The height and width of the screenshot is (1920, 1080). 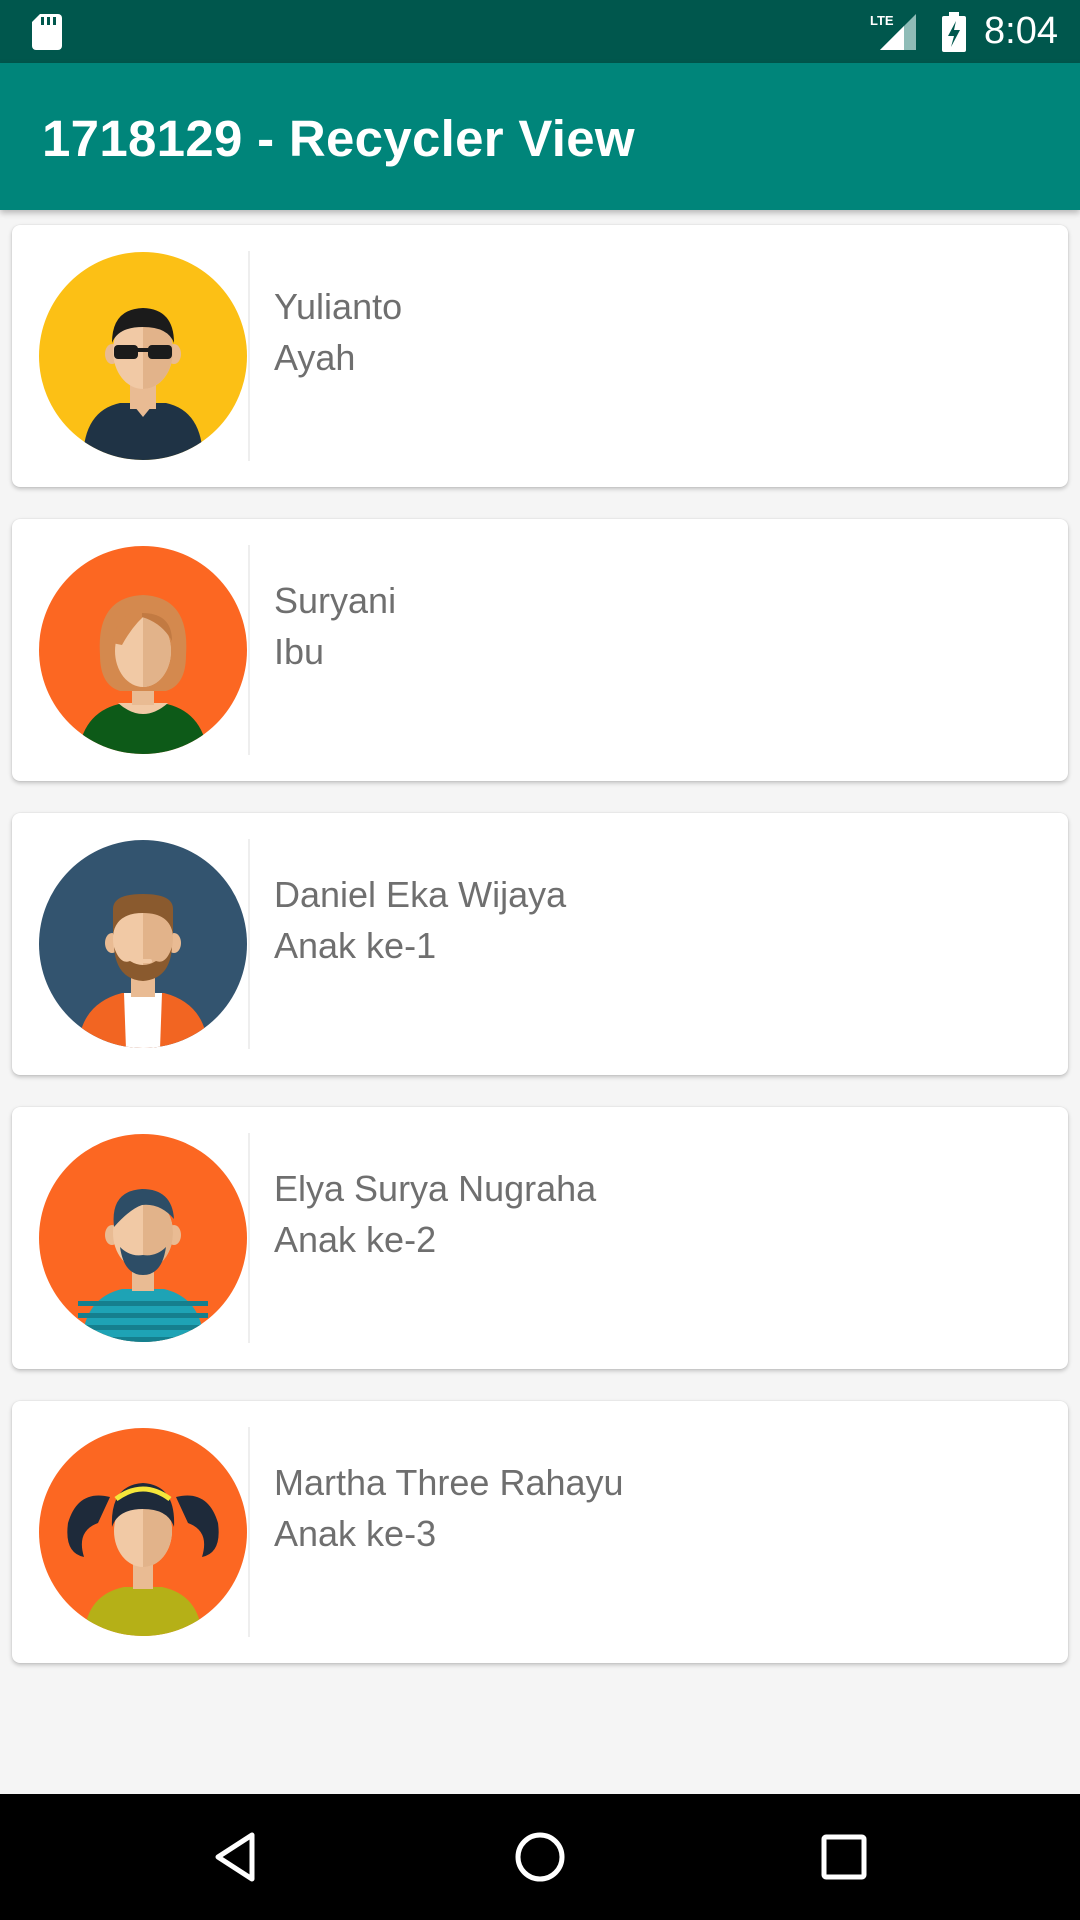 I want to click on app-bar: 1718129 - Recycler View, so click(x=540, y=136).